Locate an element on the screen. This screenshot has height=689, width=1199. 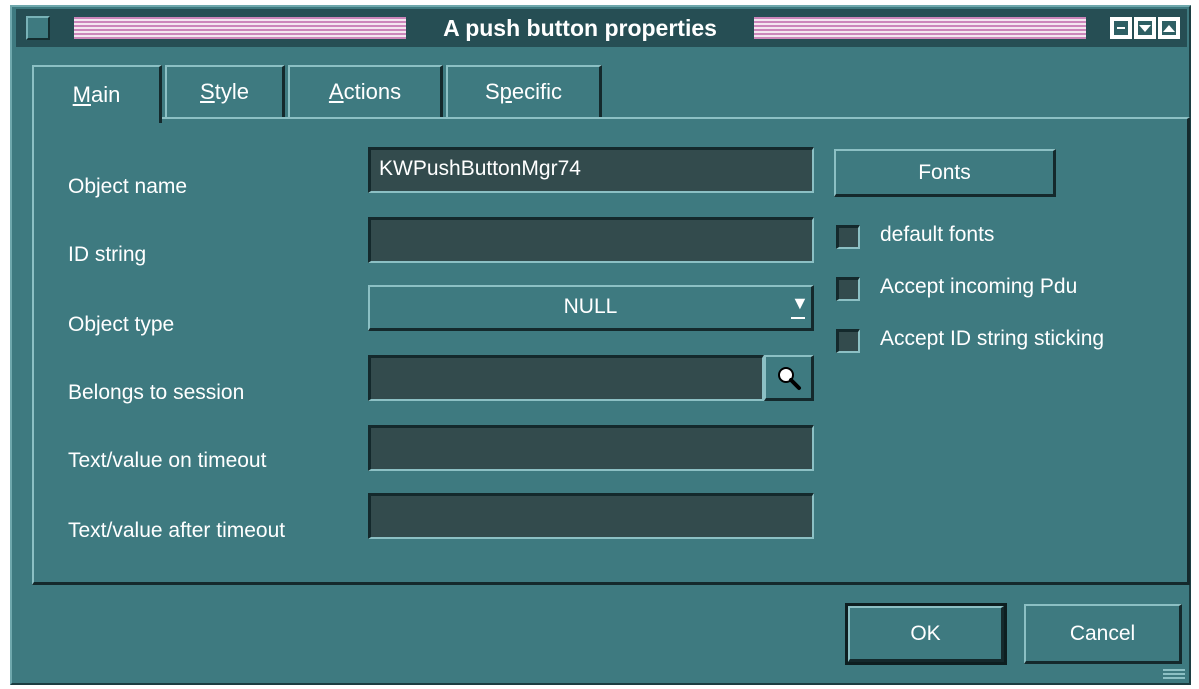
text-after-timeout-label: Text/value after timeout is located at coordinates (177, 530).